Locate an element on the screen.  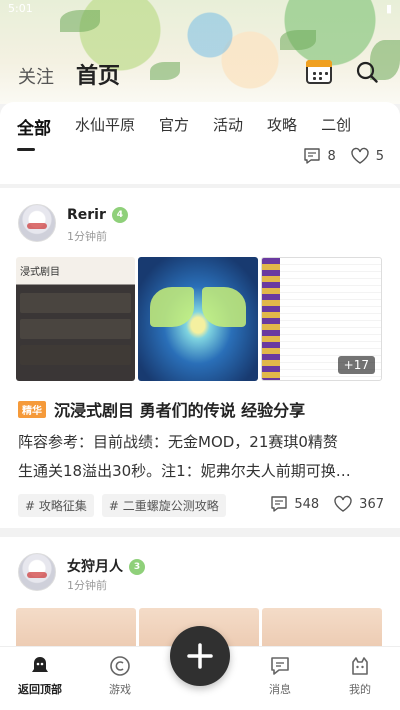
top-nav: 关注 首页 is located at coordinates (69, 74).